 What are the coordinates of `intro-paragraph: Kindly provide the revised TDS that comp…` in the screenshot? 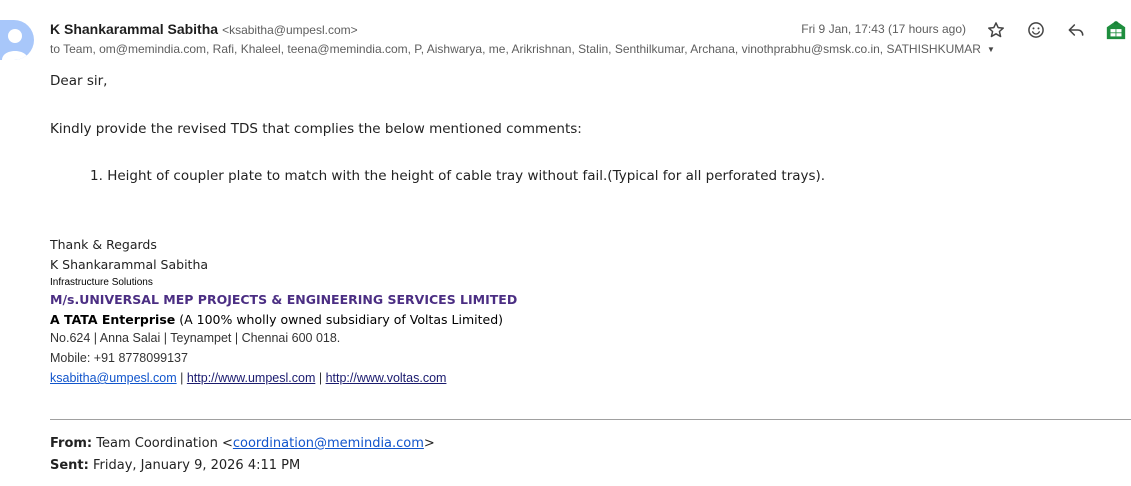 It's located at (316, 129).